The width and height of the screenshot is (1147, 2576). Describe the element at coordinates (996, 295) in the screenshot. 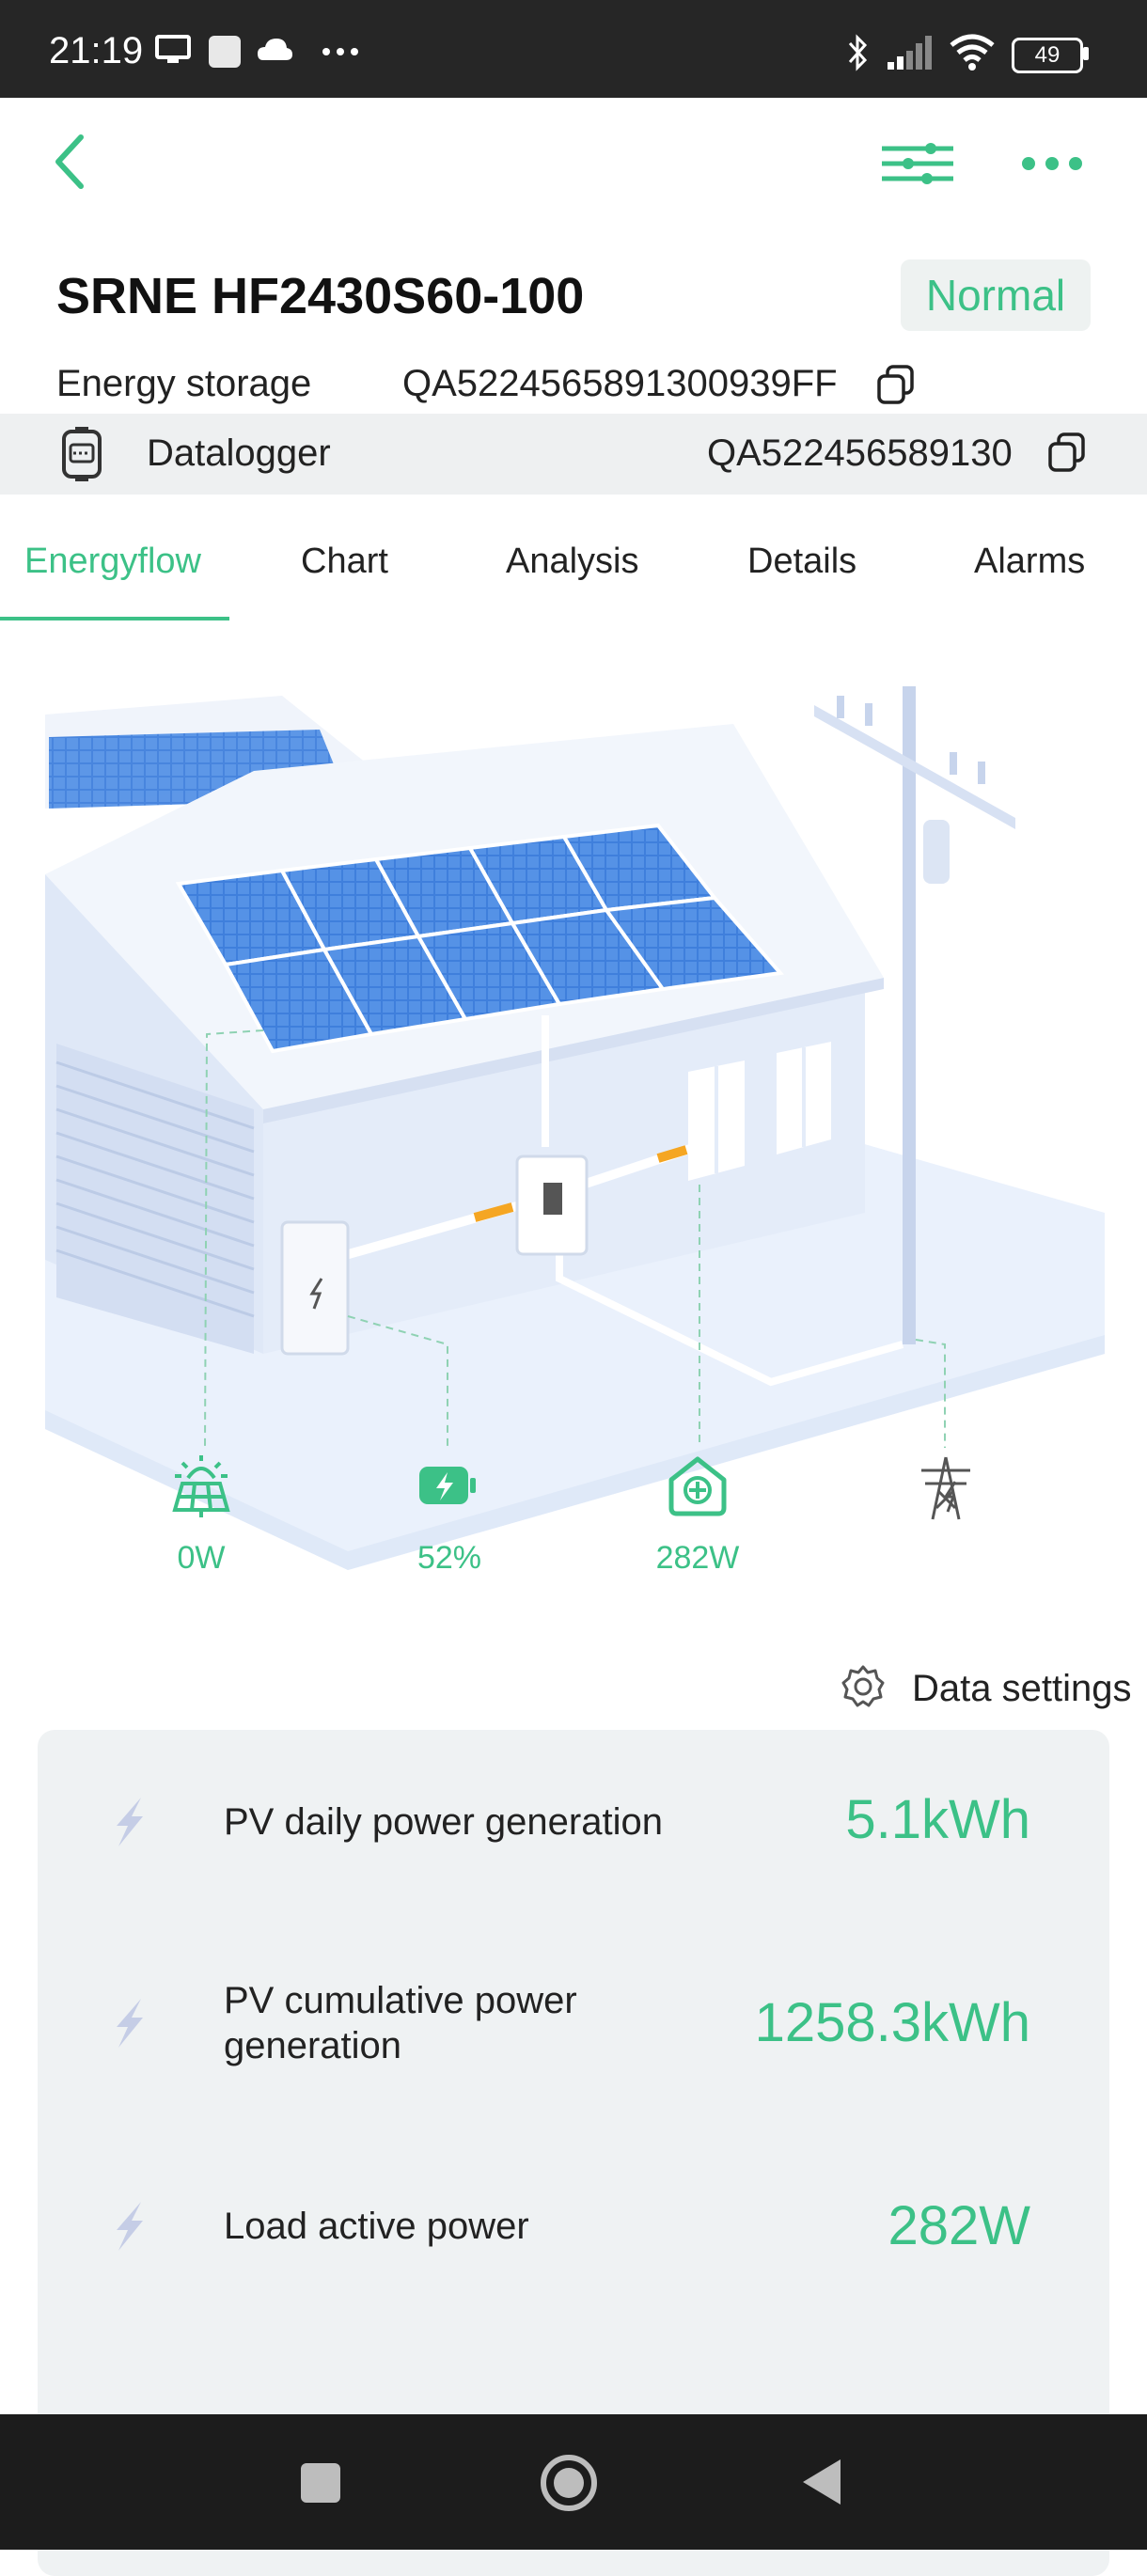

I see `status-badge: Normal` at that location.